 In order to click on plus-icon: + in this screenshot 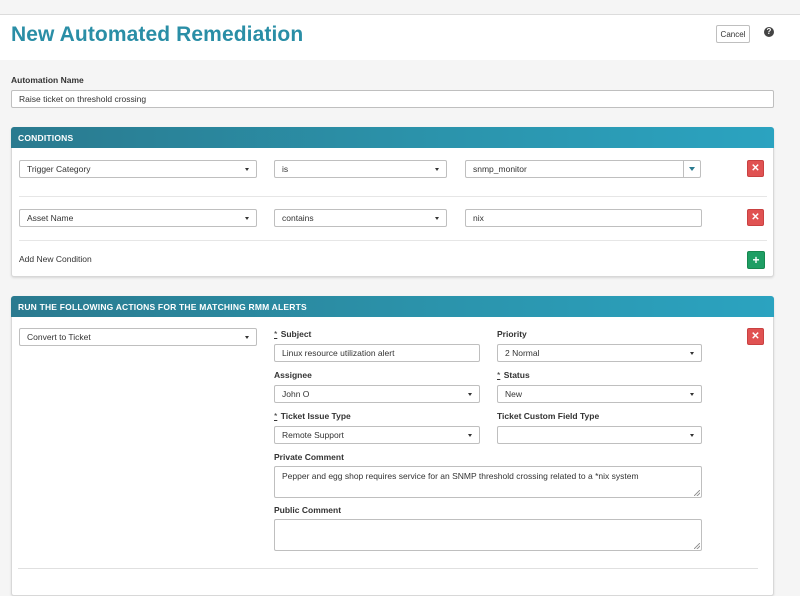, I will do `click(756, 260)`.